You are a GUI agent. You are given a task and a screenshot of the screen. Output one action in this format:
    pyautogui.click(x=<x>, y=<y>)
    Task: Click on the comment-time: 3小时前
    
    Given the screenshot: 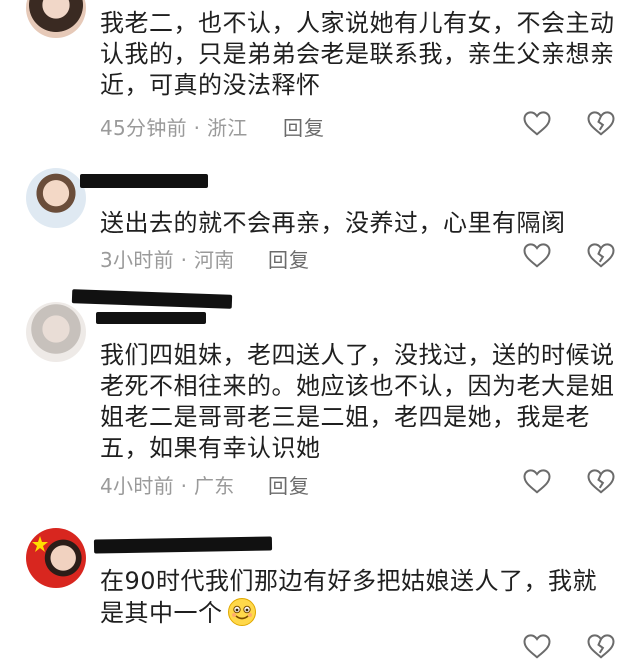 What is the action you would take?
    pyautogui.click(x=137, y=260)
    